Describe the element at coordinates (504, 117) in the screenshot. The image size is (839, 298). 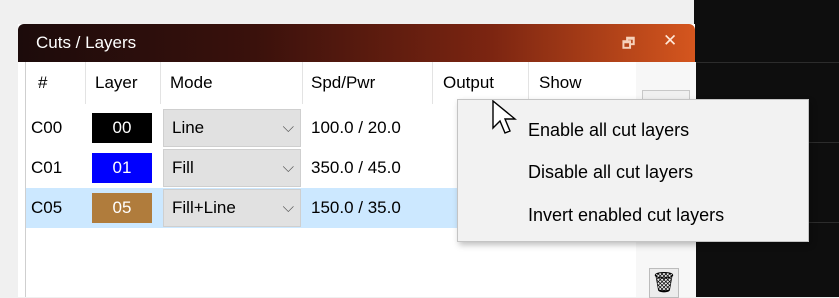
I see `mouse-pointer-icon` at that location.